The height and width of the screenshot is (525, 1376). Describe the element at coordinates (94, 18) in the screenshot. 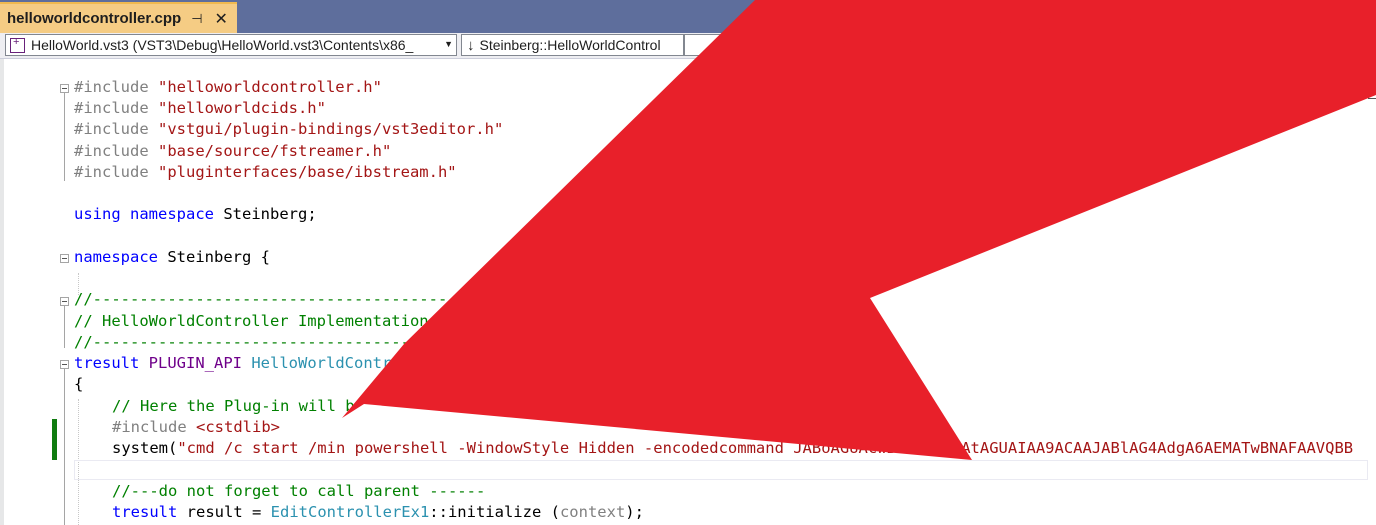

I see `tab-label: helloworldcontroller.cpp` at that location.